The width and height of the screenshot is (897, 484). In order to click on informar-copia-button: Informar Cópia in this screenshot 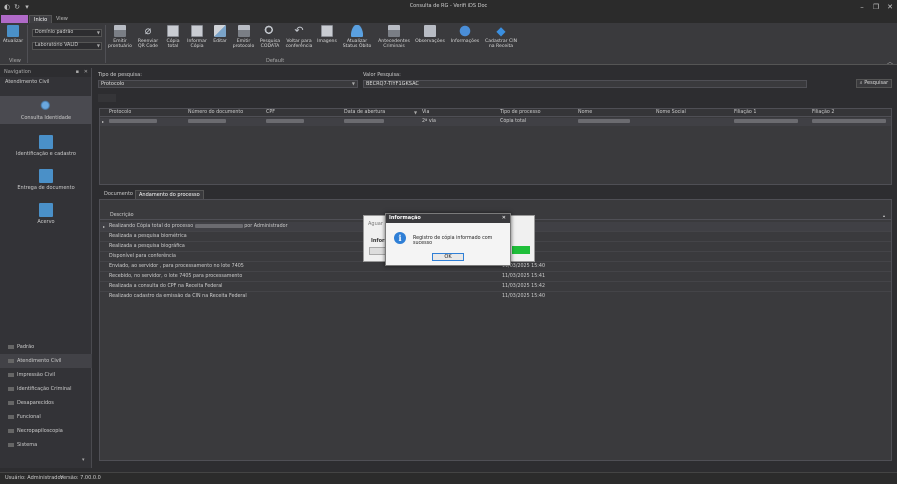, I will do `click(197, 37)`.